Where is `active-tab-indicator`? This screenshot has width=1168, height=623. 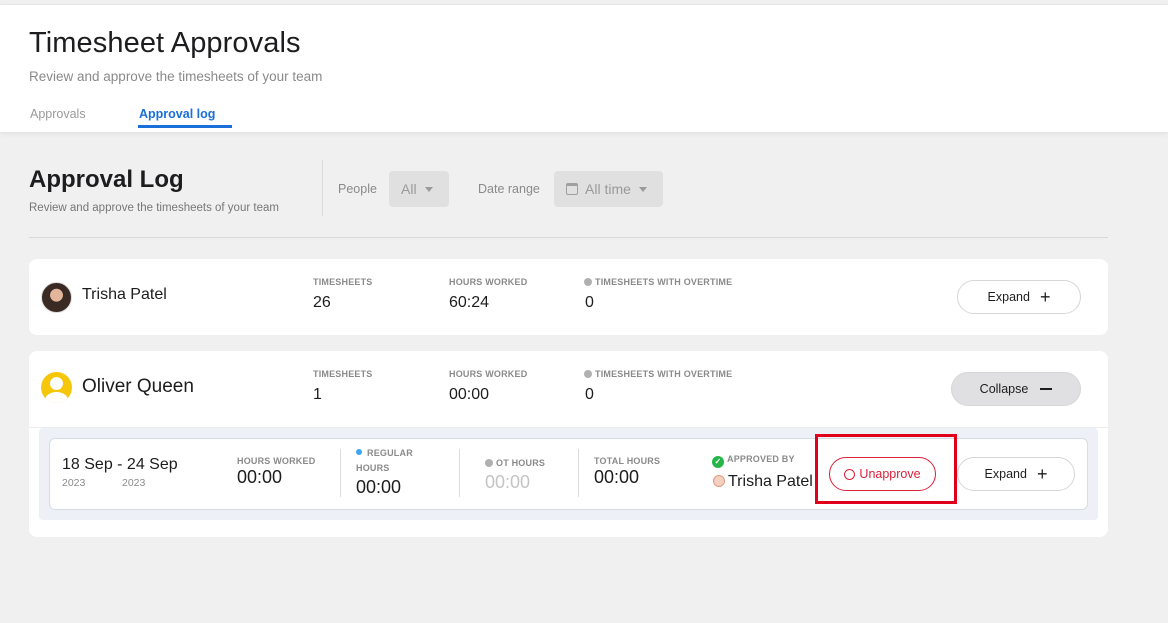
active-tab-indicator is located at coordinates (185, 126).